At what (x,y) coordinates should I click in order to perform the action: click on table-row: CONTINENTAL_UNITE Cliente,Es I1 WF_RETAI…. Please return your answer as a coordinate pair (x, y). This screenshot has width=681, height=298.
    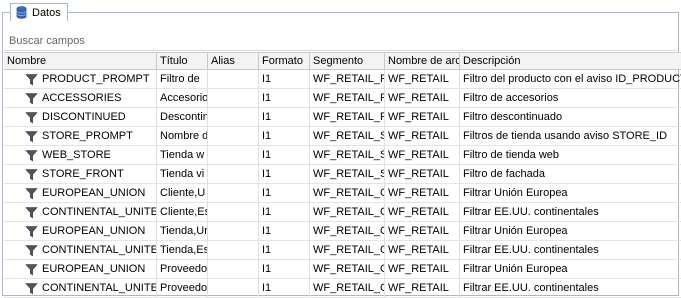
    Looking at the image, I should click on (342, 212).